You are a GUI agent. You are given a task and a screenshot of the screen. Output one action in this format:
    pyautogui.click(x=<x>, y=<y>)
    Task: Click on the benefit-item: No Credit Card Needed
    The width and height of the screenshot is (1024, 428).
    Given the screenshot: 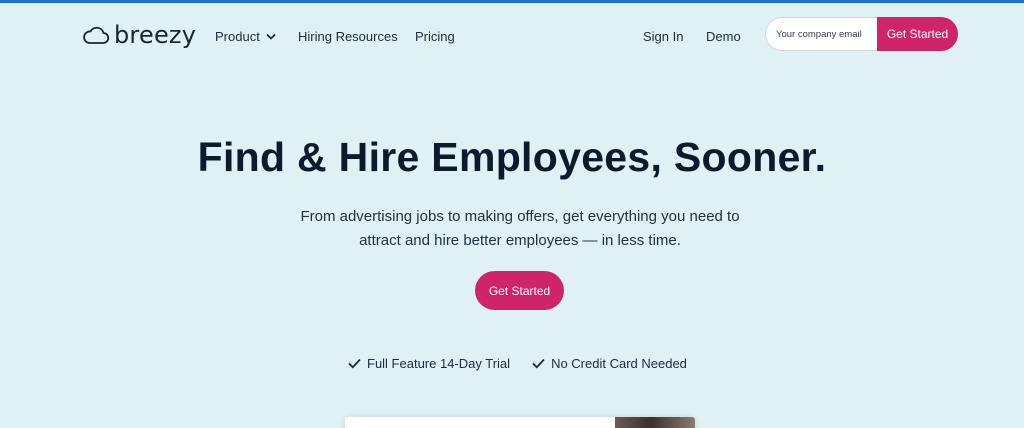 What is the action you would take?
    pyautogui.click(x=609, y=363)
    